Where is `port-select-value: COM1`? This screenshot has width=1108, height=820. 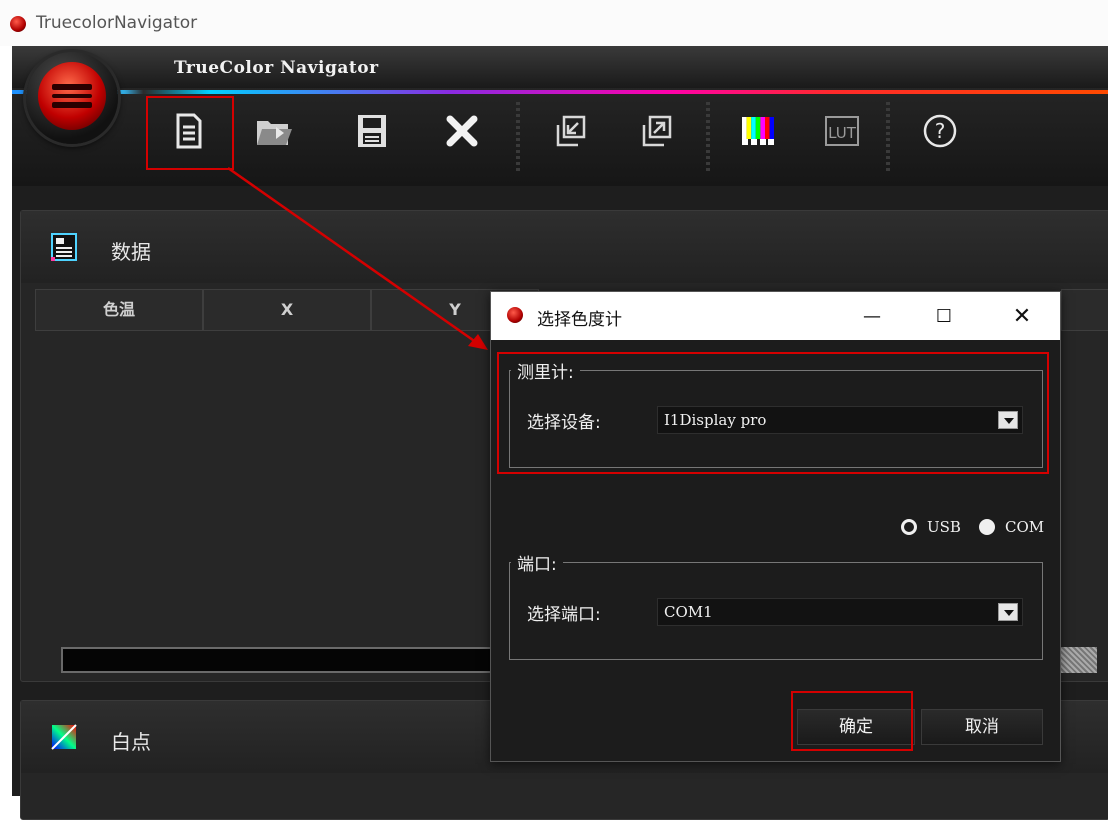
port-select-value: COM1 is located at coordinates (688, 612).